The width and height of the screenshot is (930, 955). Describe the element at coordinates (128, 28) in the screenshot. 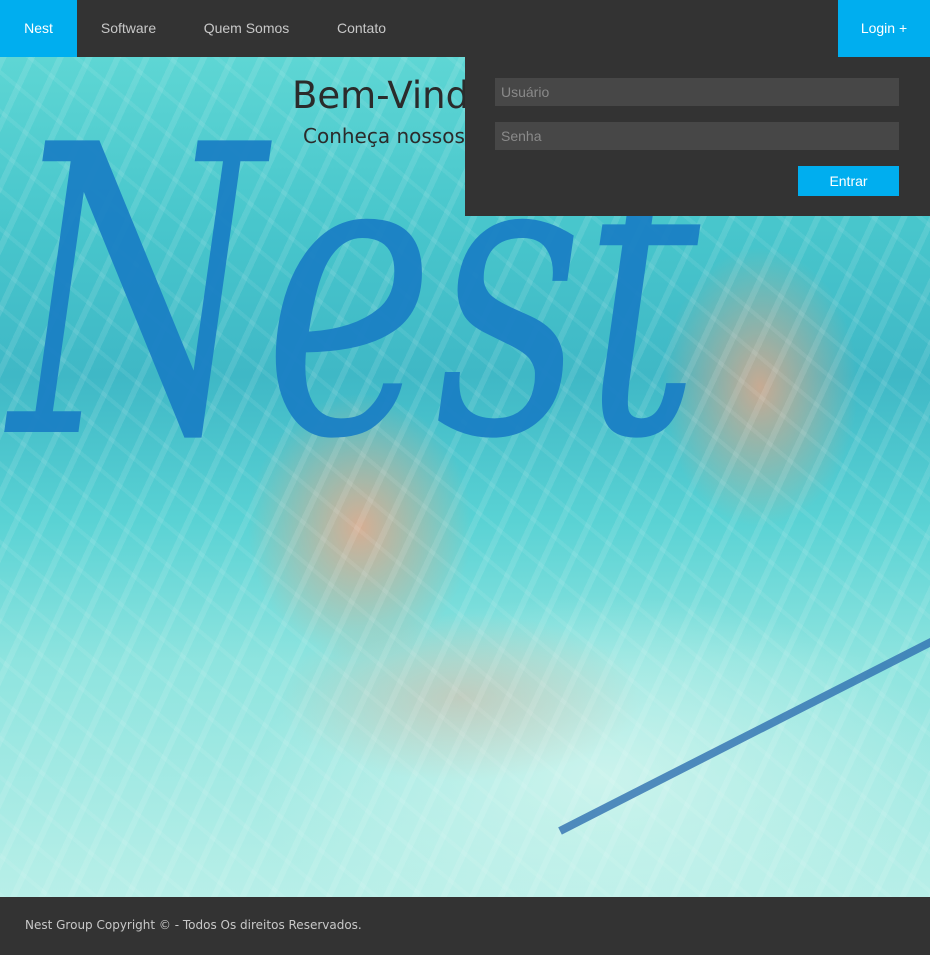

I see `nav-item-software: Software` at that location.